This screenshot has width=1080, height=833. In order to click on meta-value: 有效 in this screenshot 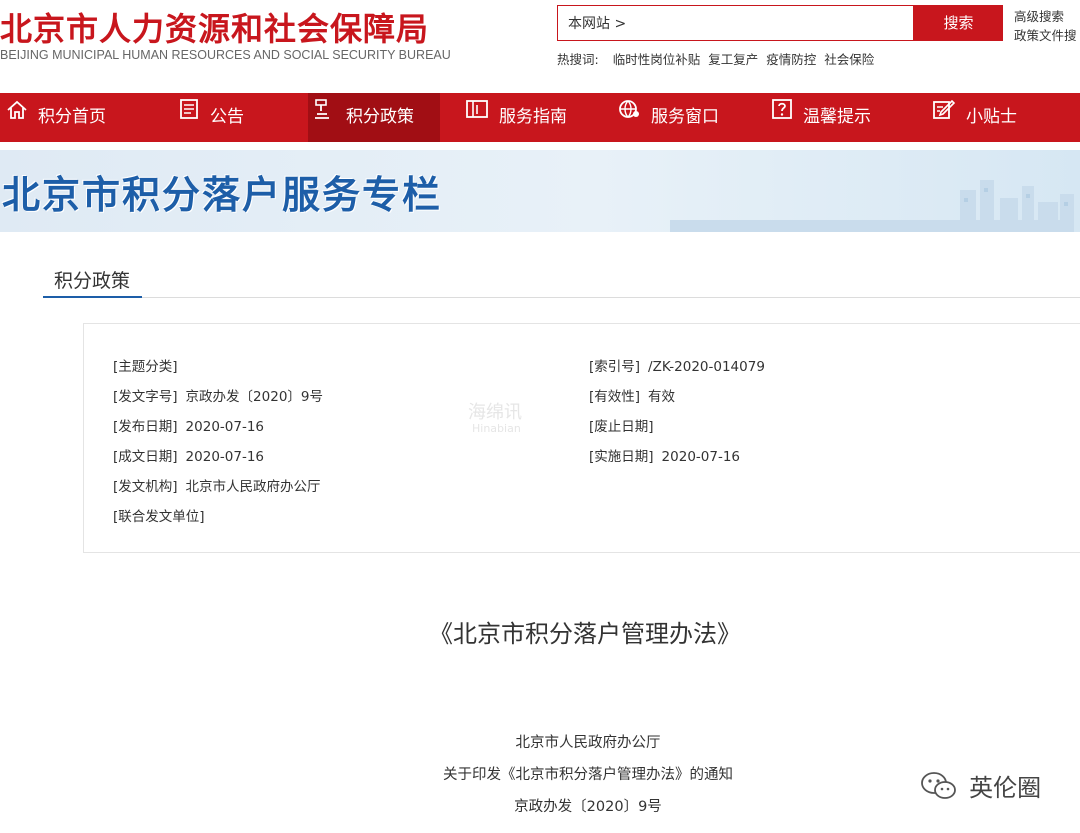, I will do `click(662, 397)`.